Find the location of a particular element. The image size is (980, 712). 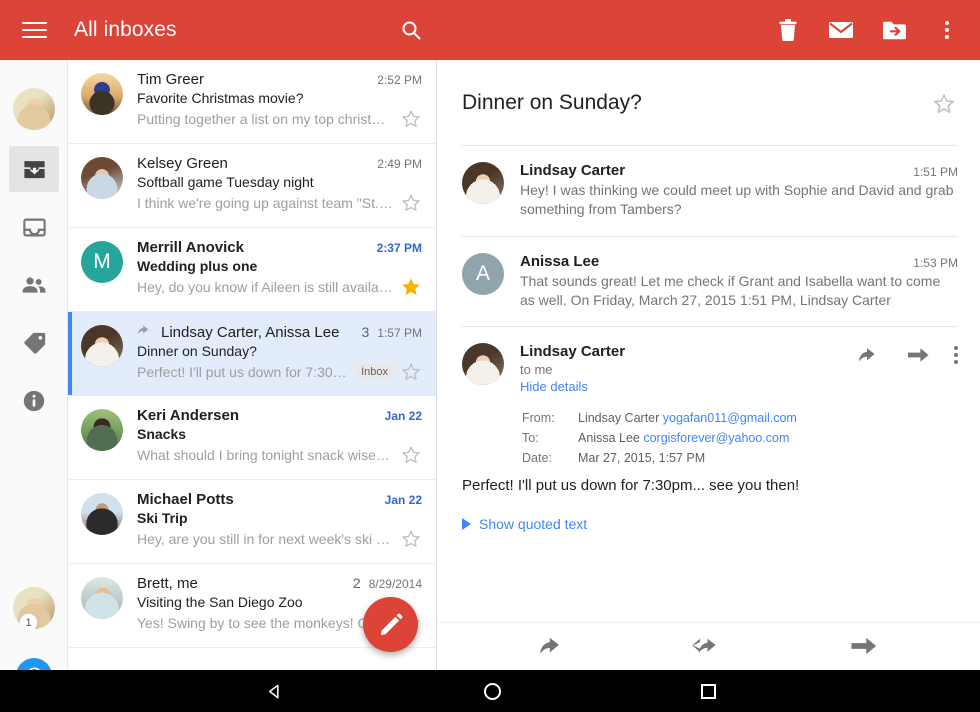

sidebar-item-social is located at coordinates (34, 285).